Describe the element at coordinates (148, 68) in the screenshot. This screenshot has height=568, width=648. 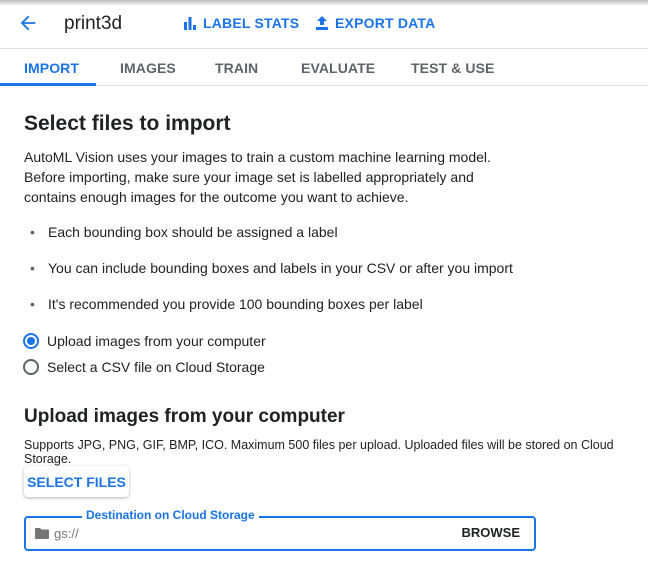
I see `tab-images: IMAGES` at that location.